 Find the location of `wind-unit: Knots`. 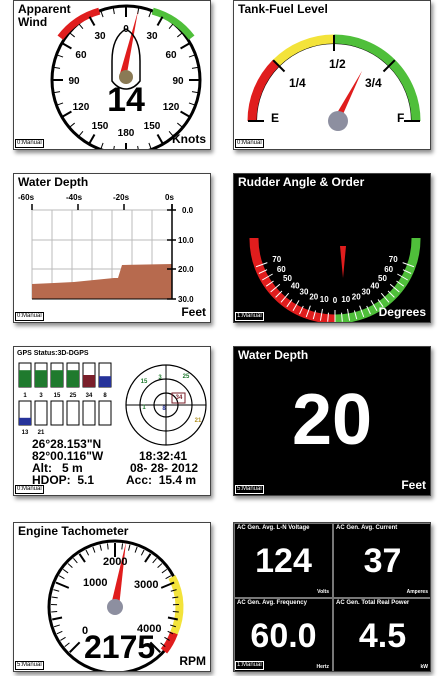

wind-unit: Knots is located at coordinates (189, 139).